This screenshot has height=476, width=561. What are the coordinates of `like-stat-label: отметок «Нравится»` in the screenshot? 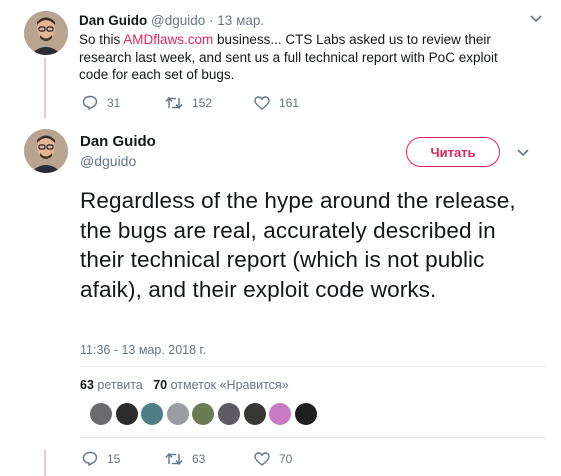 It's located at (230, 385).